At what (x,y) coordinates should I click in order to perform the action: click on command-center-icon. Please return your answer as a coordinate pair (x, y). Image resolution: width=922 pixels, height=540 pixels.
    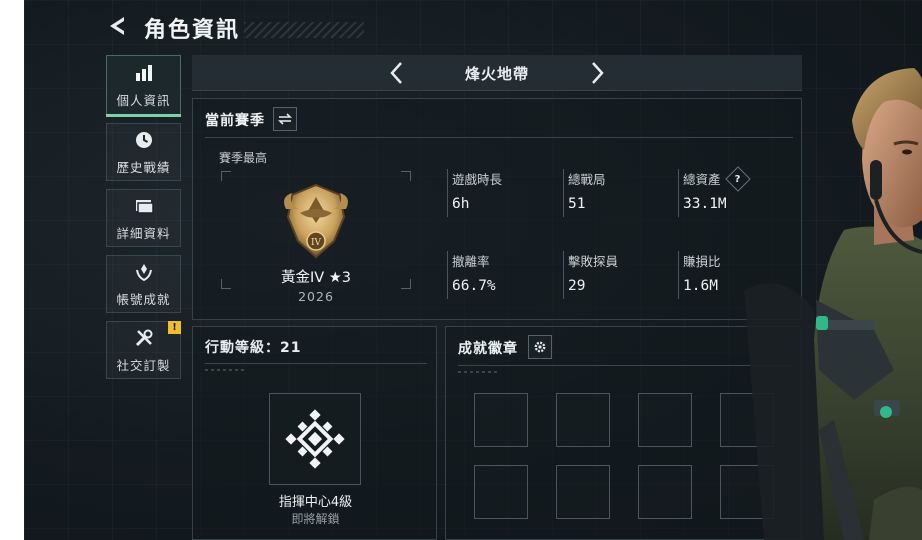
    Looking at the image, I should click on (315, 439).